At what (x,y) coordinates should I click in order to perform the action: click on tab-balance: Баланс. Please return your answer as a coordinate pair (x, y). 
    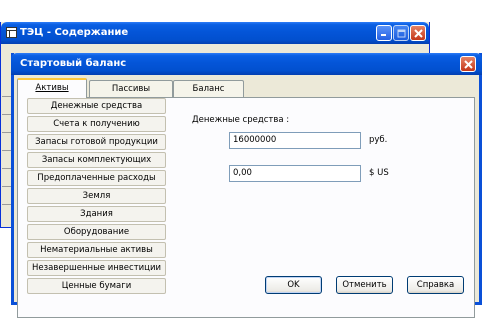
    Looking at the image, I should click on (208, 88).